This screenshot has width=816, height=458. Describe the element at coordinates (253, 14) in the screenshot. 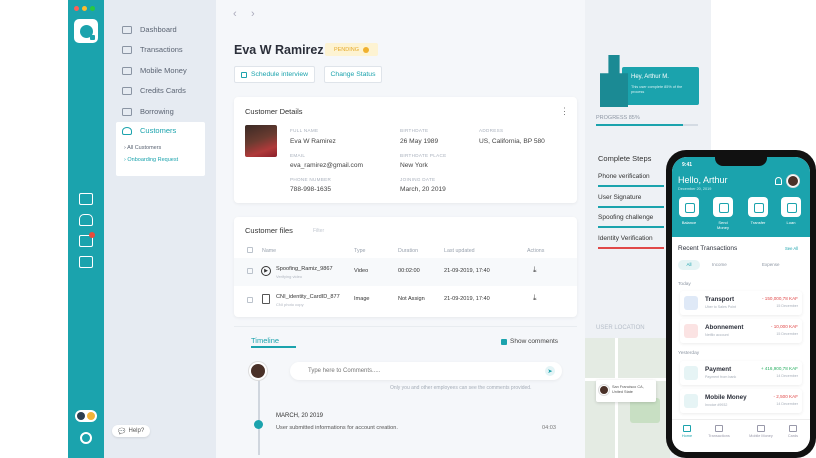

I see `forward-chevron-icon: ›` at that location.